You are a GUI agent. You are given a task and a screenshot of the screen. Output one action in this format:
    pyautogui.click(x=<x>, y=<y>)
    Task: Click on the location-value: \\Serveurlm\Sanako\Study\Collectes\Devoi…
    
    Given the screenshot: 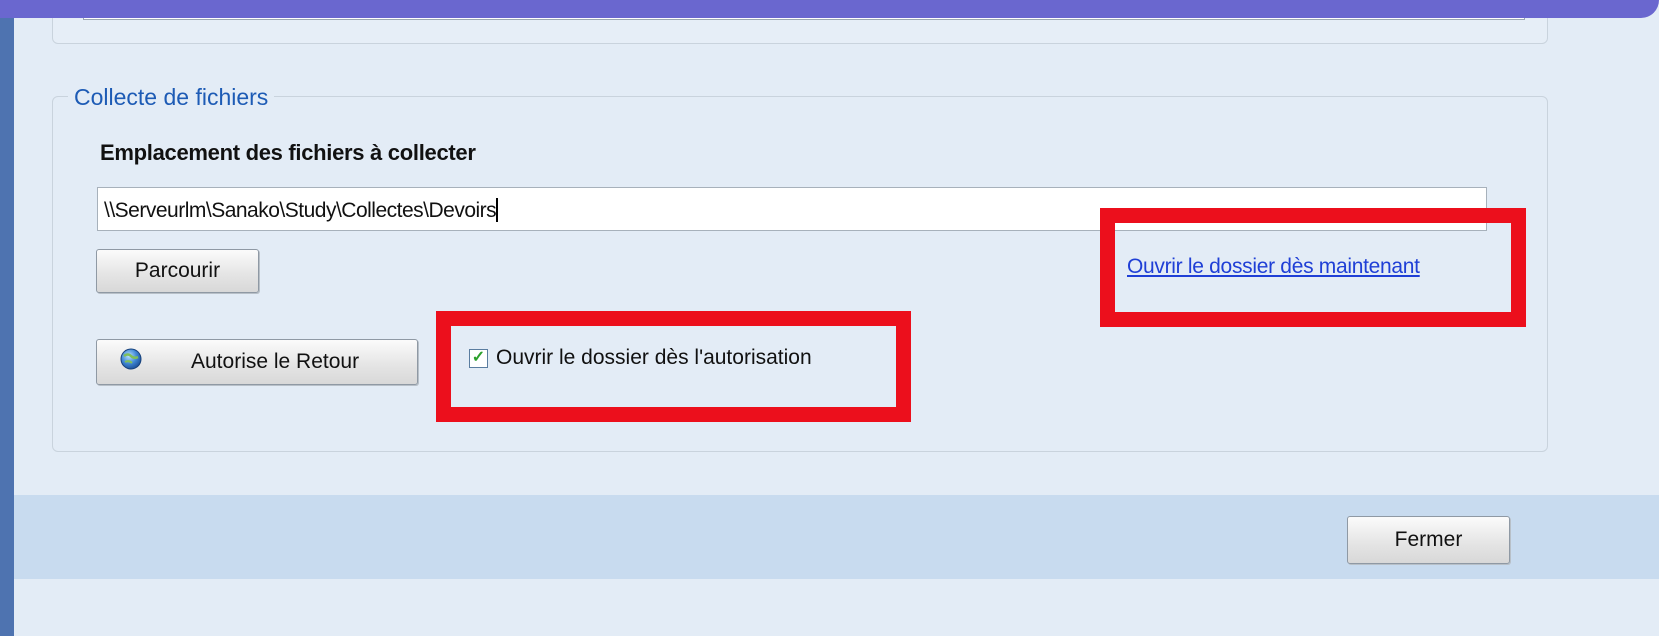 What is the action you would take?
    pyautogui.click(x=300, y=210)
    